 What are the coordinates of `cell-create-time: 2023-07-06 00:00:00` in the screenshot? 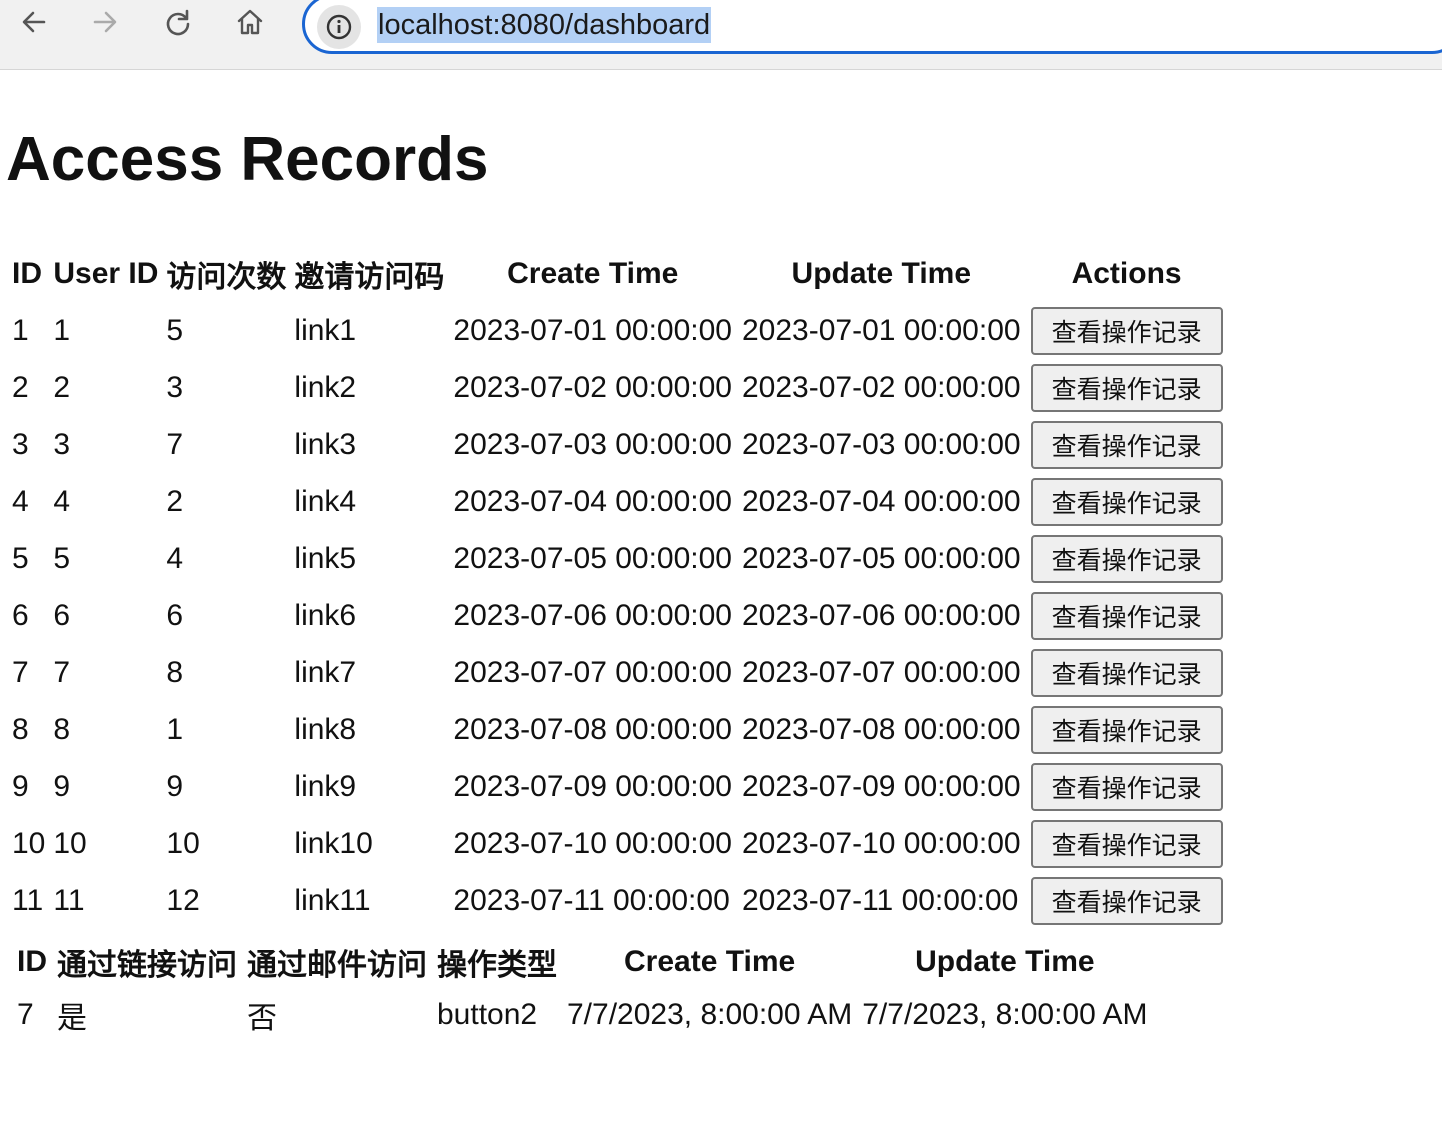 It's located at (592, 615).